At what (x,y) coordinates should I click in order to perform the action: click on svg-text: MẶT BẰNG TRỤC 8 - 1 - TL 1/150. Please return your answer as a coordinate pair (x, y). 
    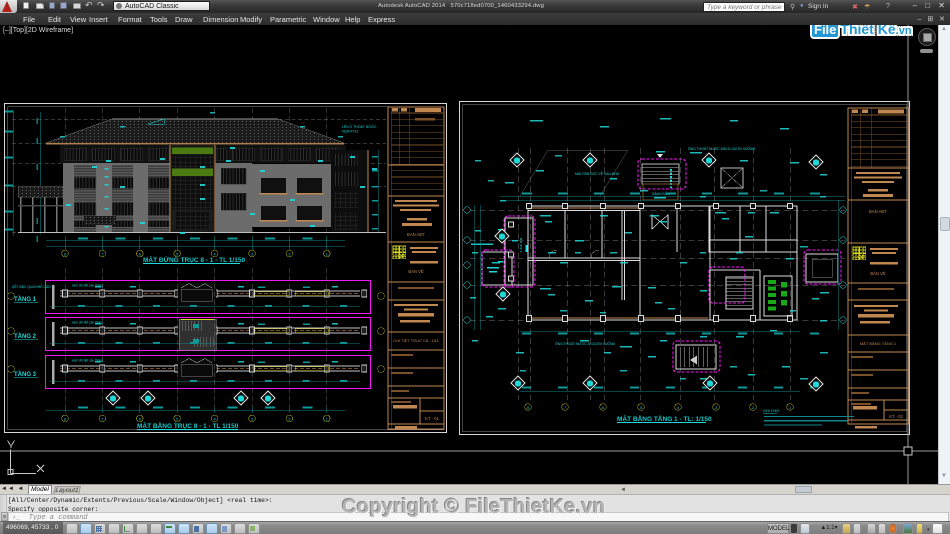
    Looking at the image, I should click on (188, 425).